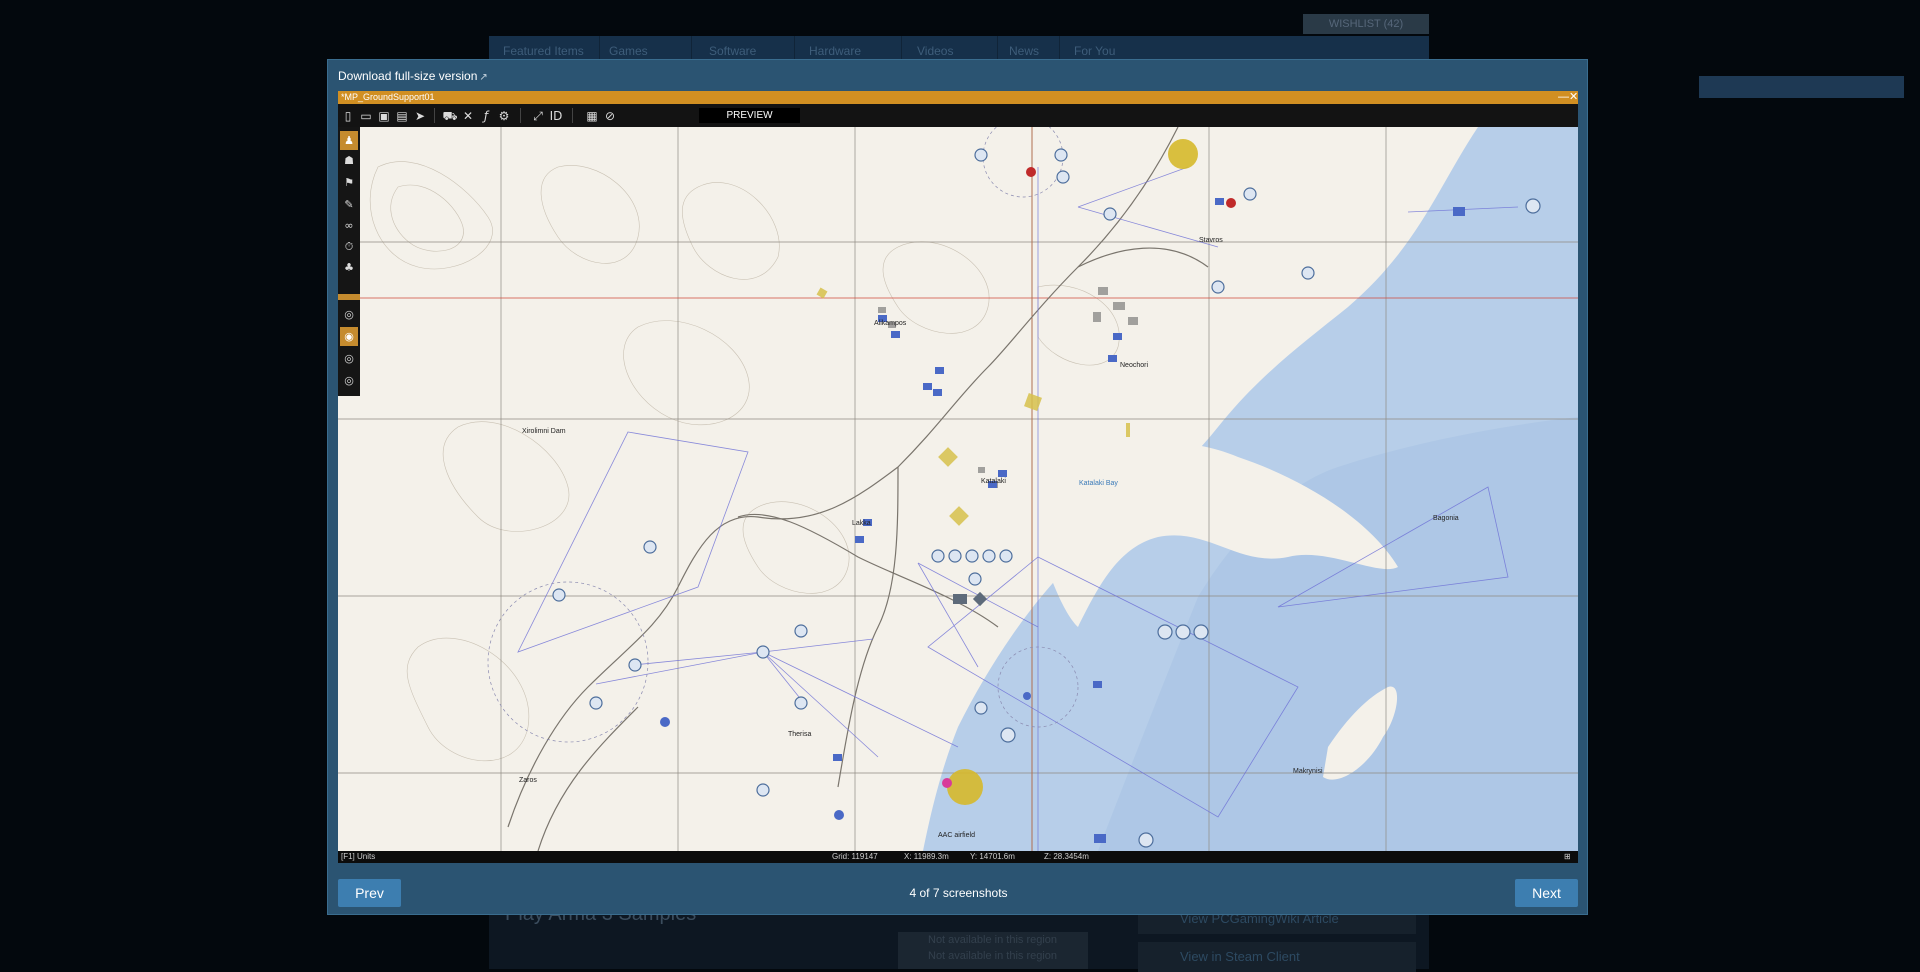 Image resolution: width=1920 pixels, height=972 pixels. What do you see at coordinates (528, 780) in the screenshot?
I see `map-label: Zaros` at bounding box center [528, 780].